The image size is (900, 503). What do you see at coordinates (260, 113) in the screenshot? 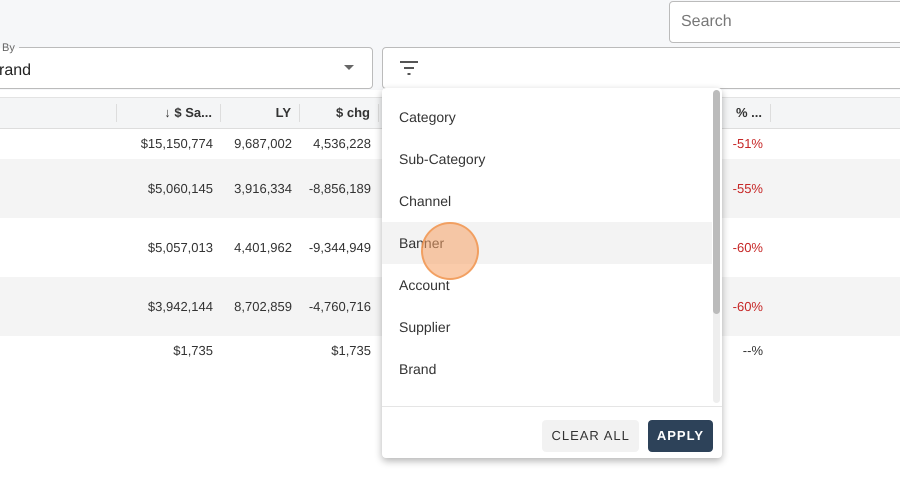
I see `column-header: LY` at bounding box center [260, 113].